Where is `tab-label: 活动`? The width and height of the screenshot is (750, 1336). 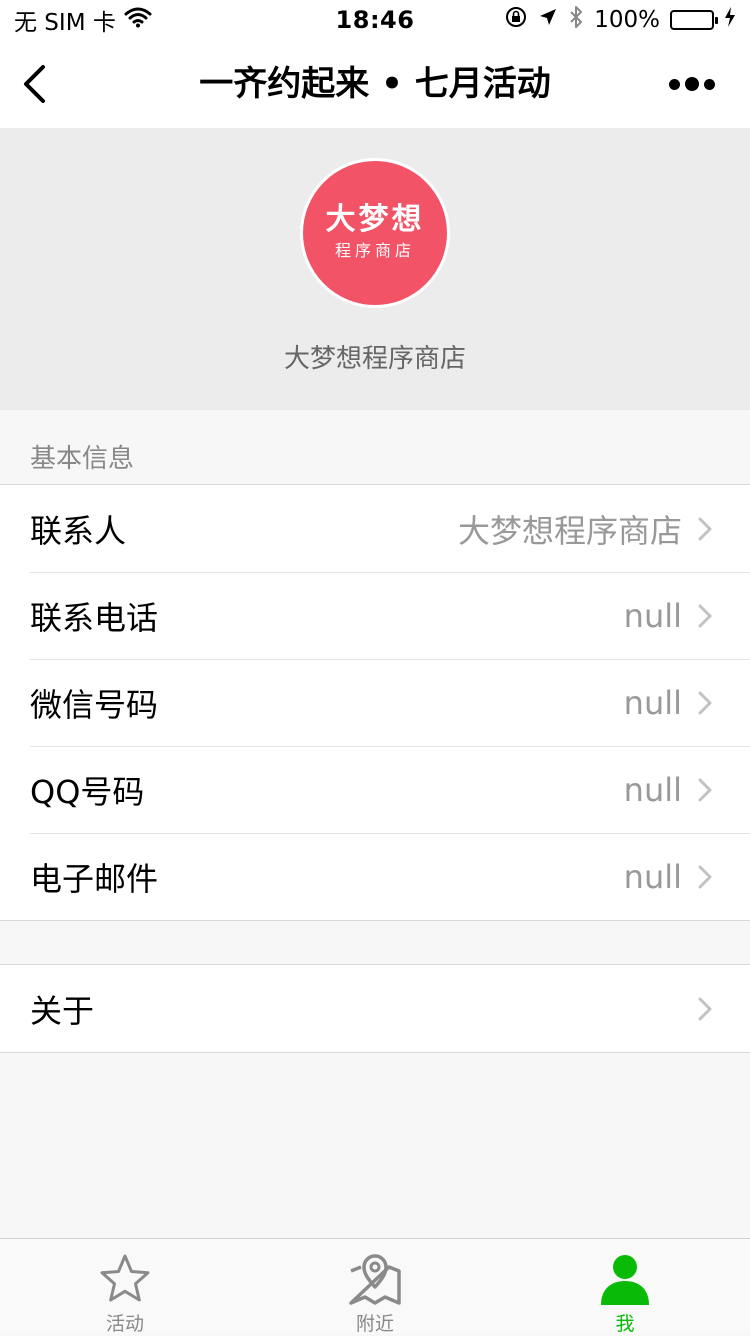
tab-label: 活动 is located at coordinates (124, 1324).